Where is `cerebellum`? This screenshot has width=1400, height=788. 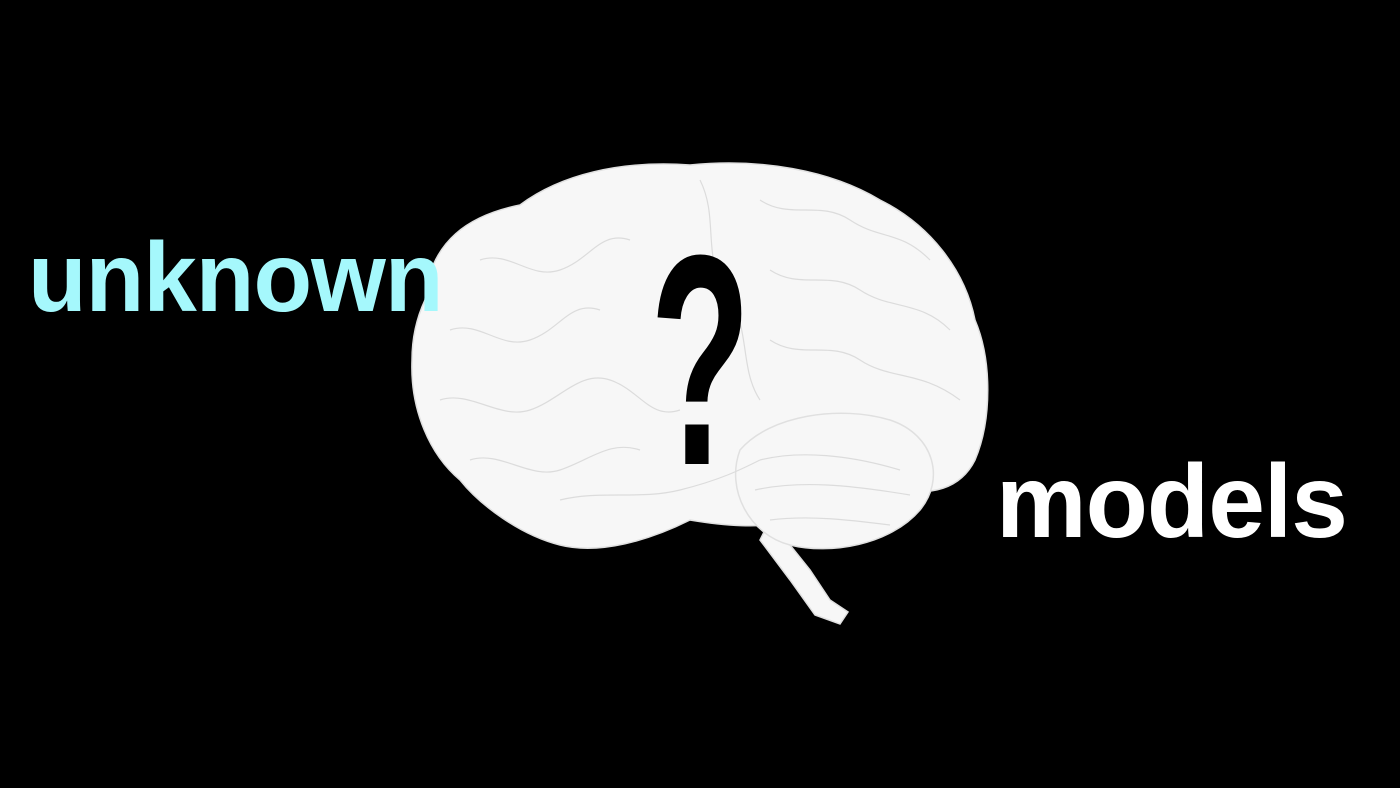
cerebellum is located at coordinates (834, 481).